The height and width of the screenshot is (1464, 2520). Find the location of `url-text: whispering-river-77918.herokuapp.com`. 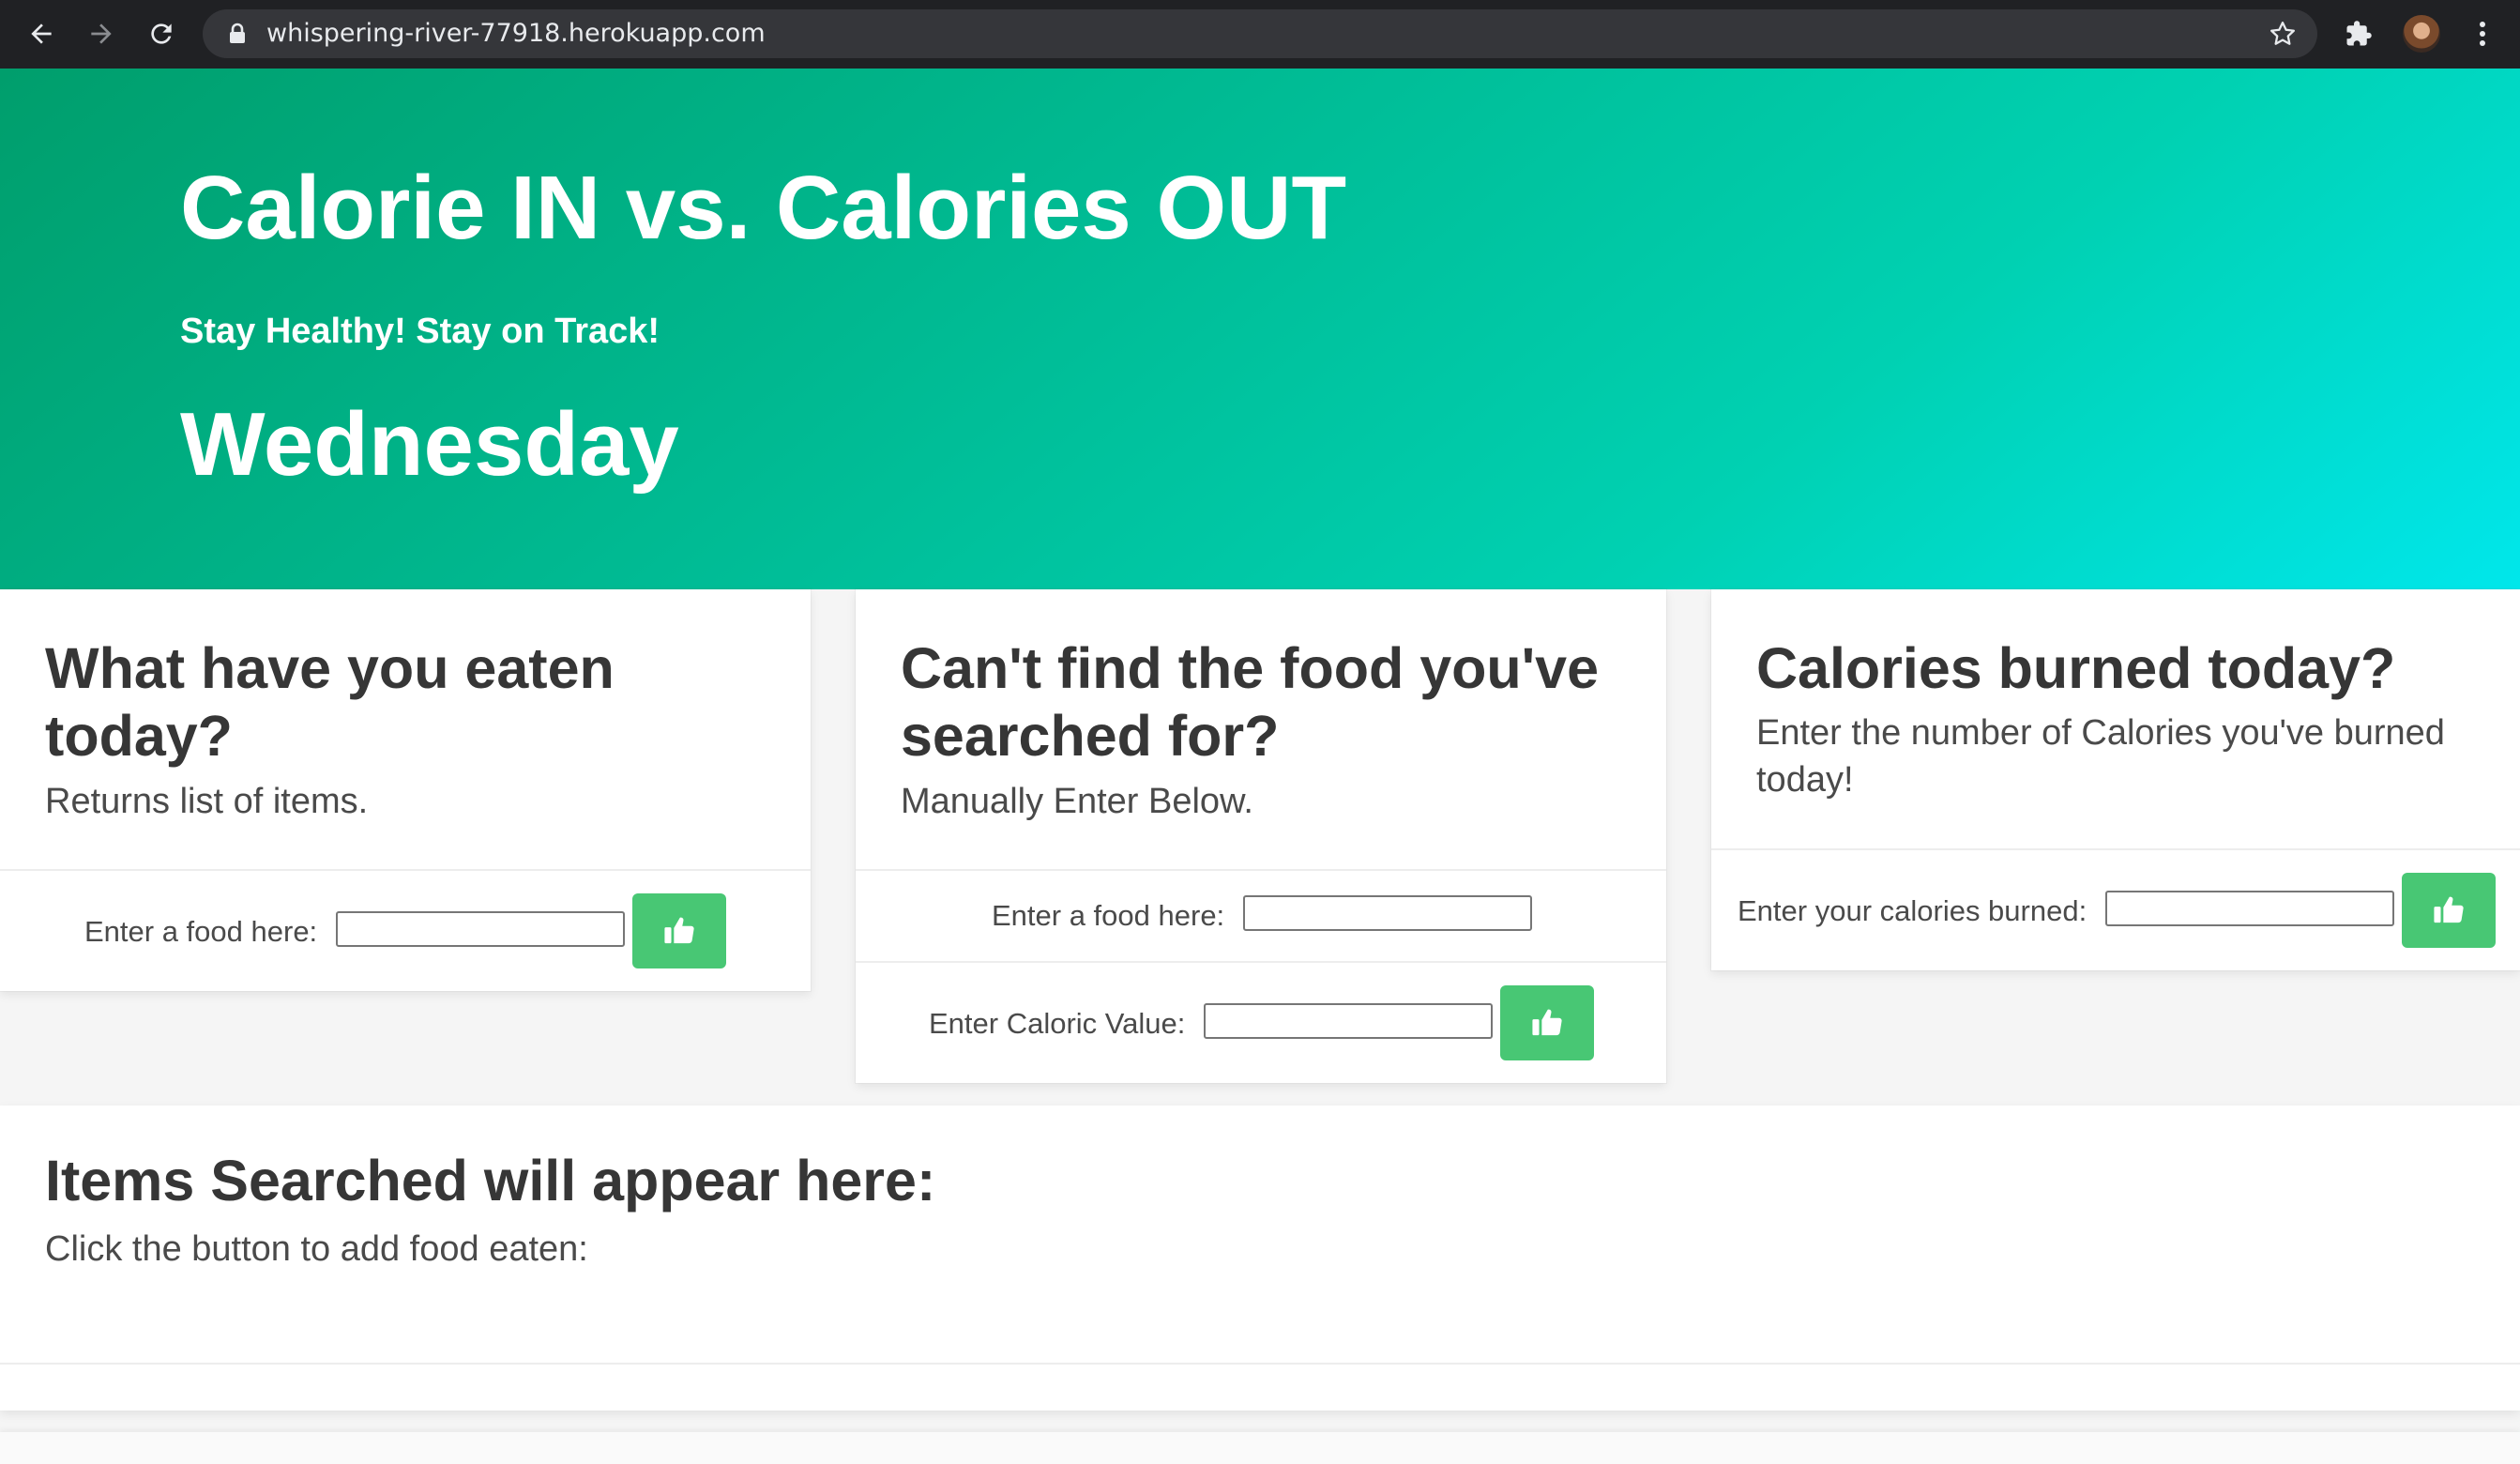

url-text: whispering-river-77918.herokuapp.com is located at coordinates (516, 34).